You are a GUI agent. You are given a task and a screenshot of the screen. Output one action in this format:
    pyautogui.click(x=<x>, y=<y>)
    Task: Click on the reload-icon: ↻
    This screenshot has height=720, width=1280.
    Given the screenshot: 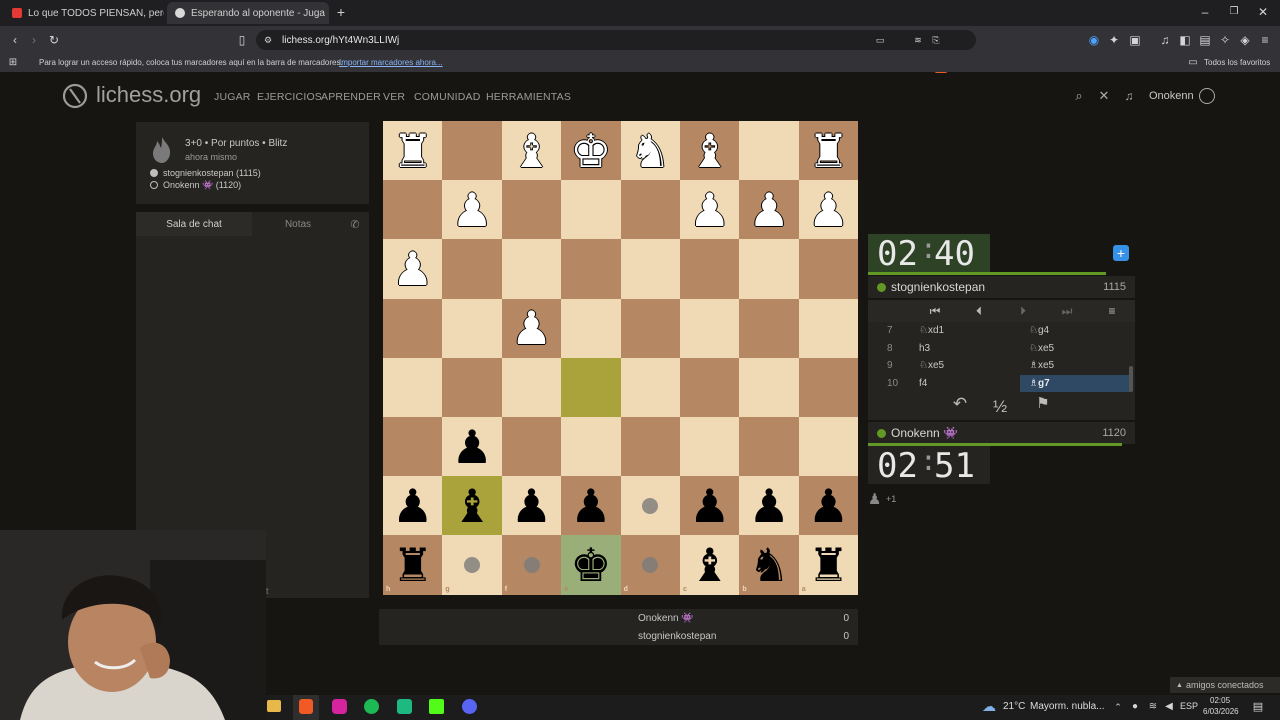 What is the action you would take?
    pyautogui.click(x=54, y=40)
    